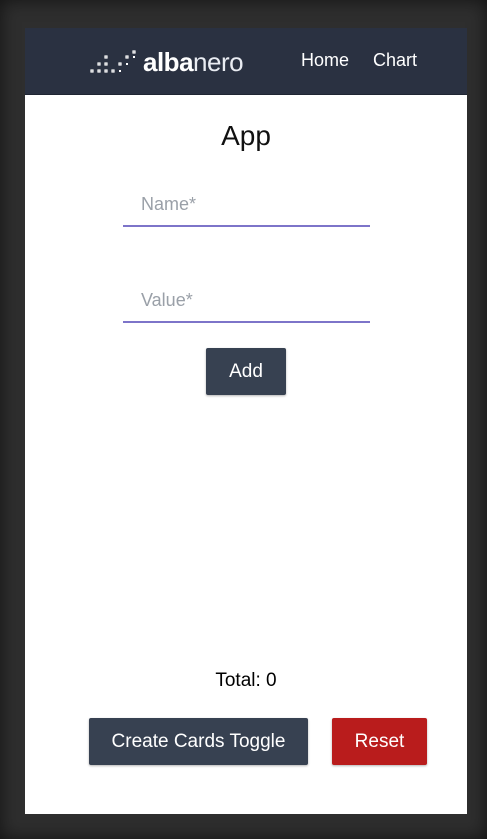  What do you see at coordinates (218, 62) in the screenshot?
I see `brand-wordmark-thin: nero` at bounding box center [218, 62].